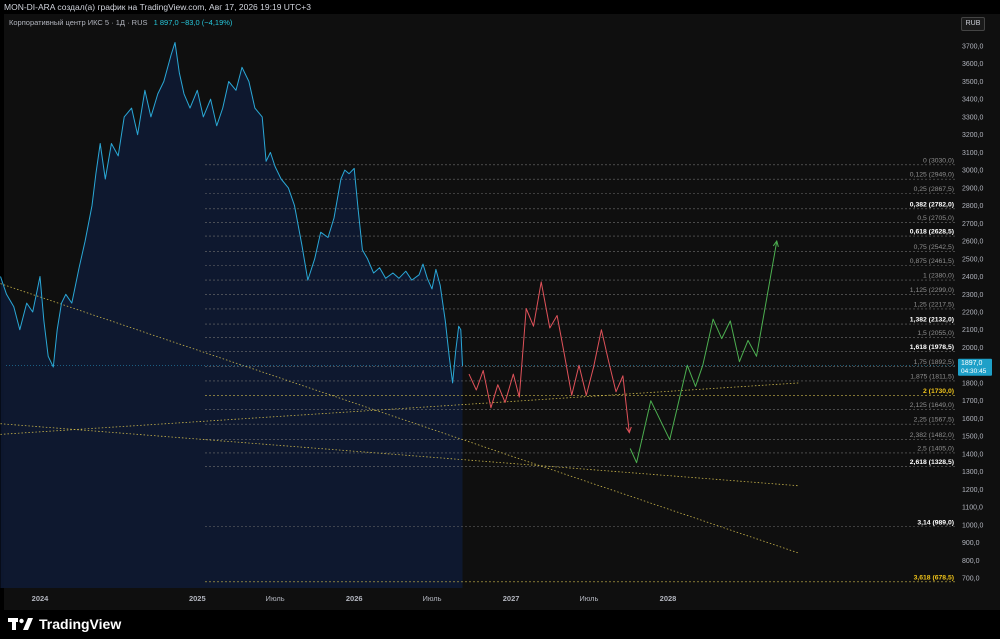 The width and height of the screenshot is (1000, 639). I want to click on footer, so click(500, 624).